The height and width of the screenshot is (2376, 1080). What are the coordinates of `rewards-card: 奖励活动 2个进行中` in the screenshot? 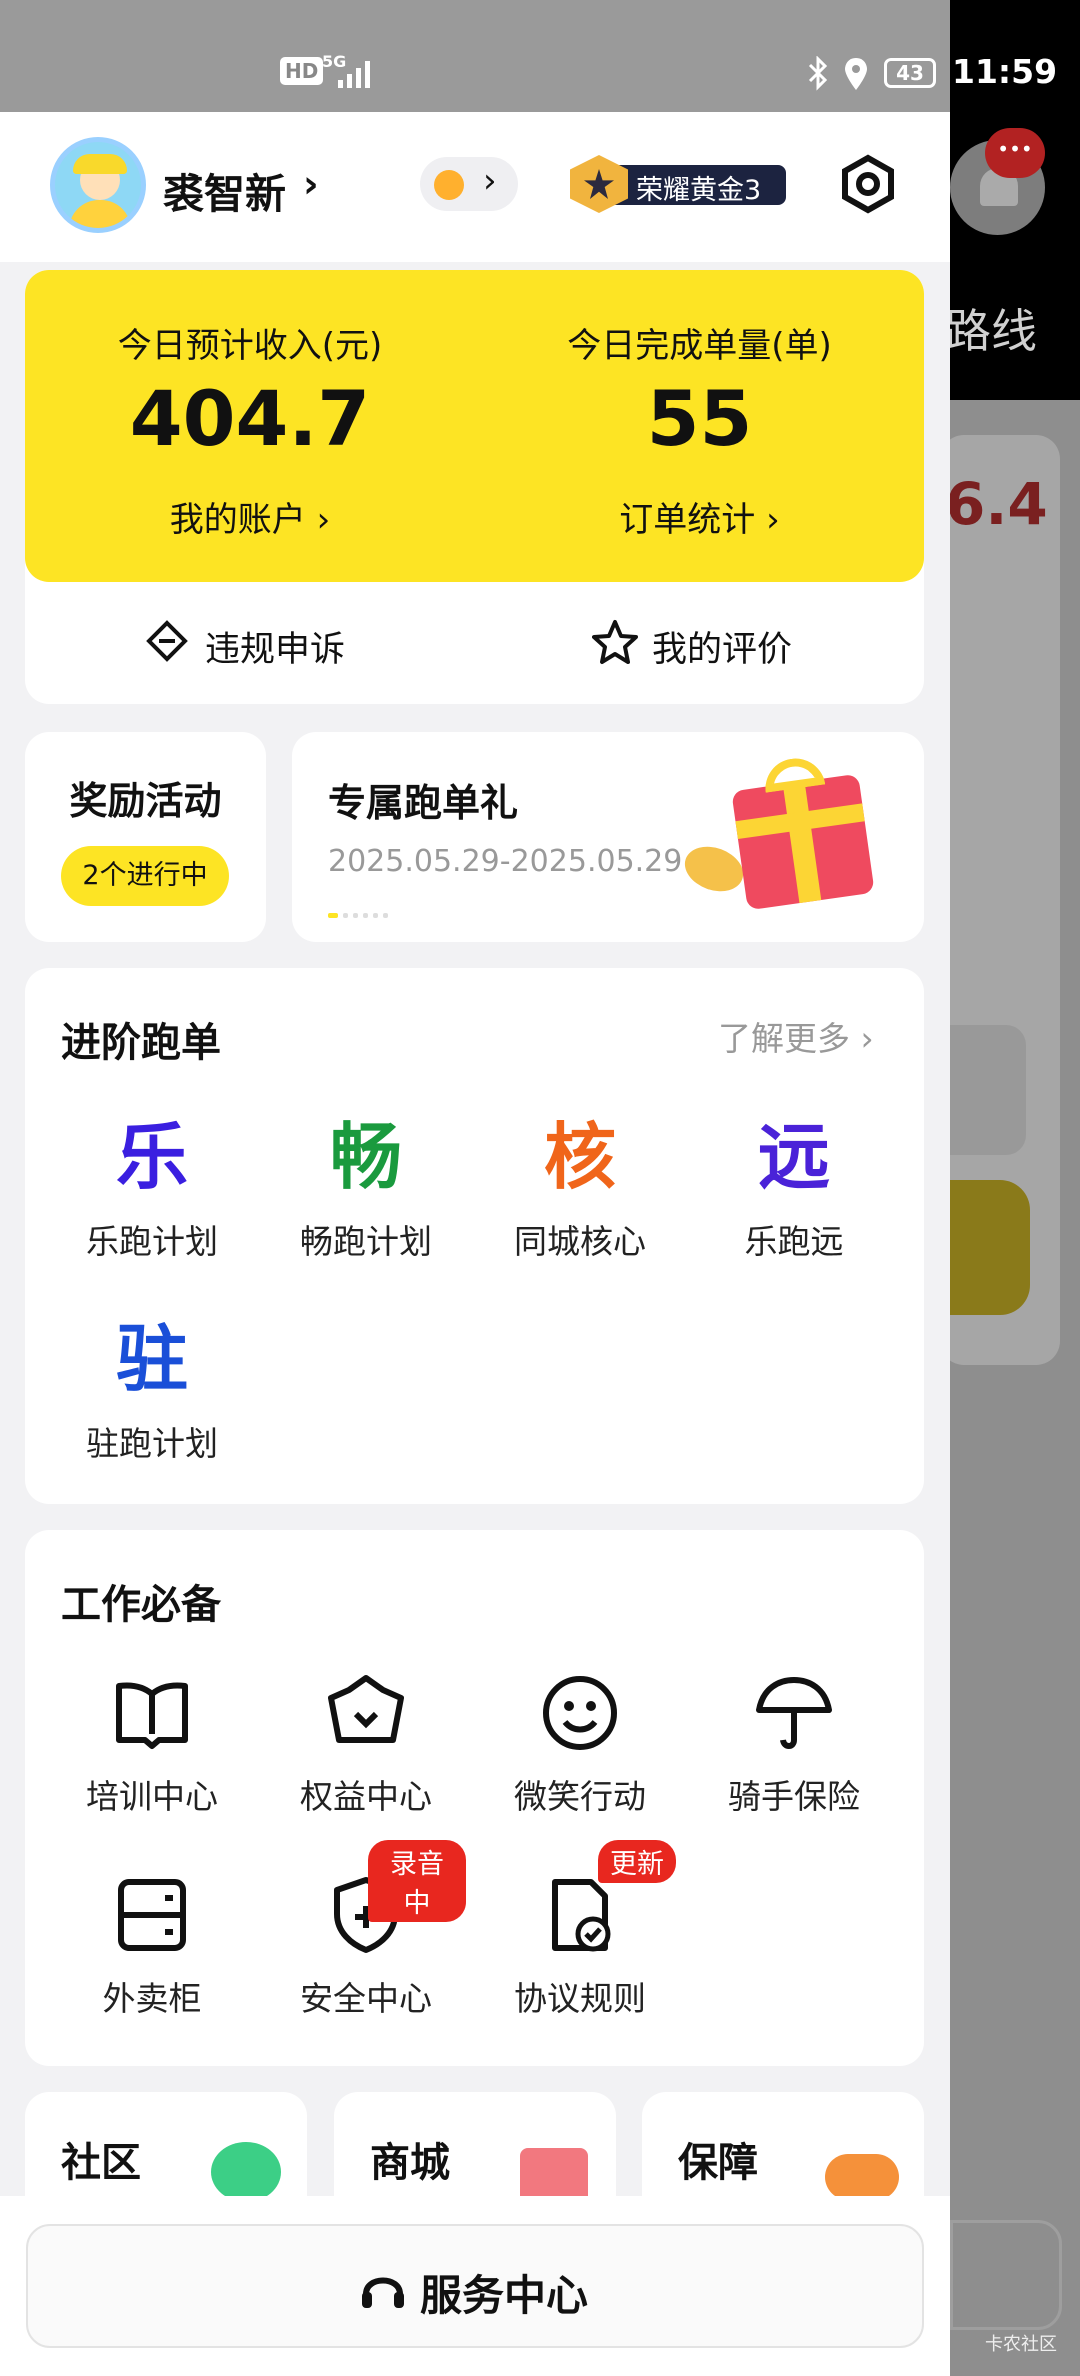 It's located at (145, 837).